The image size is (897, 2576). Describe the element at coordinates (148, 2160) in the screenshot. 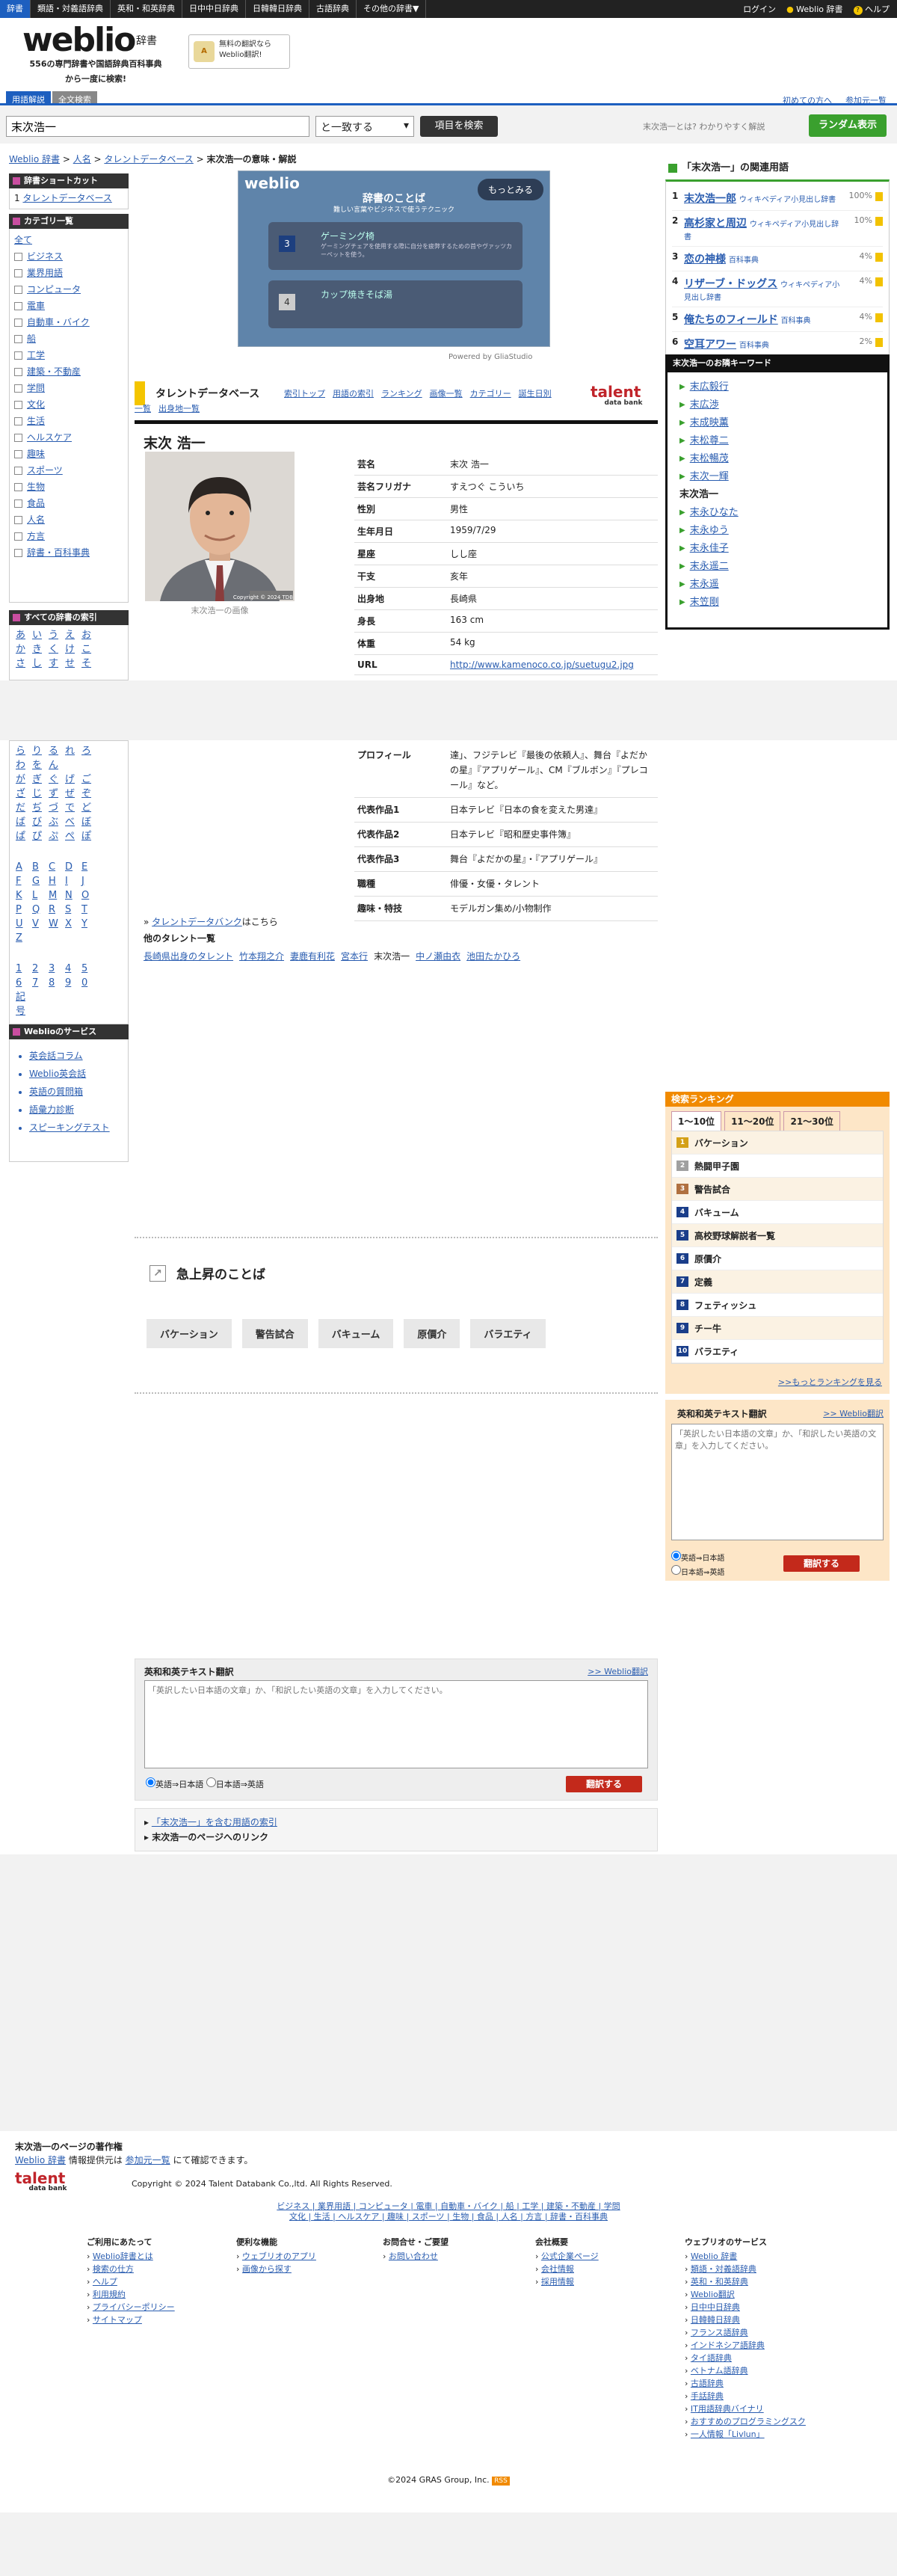

I see `copyright-sources-link: 参加元一覧` at that location.